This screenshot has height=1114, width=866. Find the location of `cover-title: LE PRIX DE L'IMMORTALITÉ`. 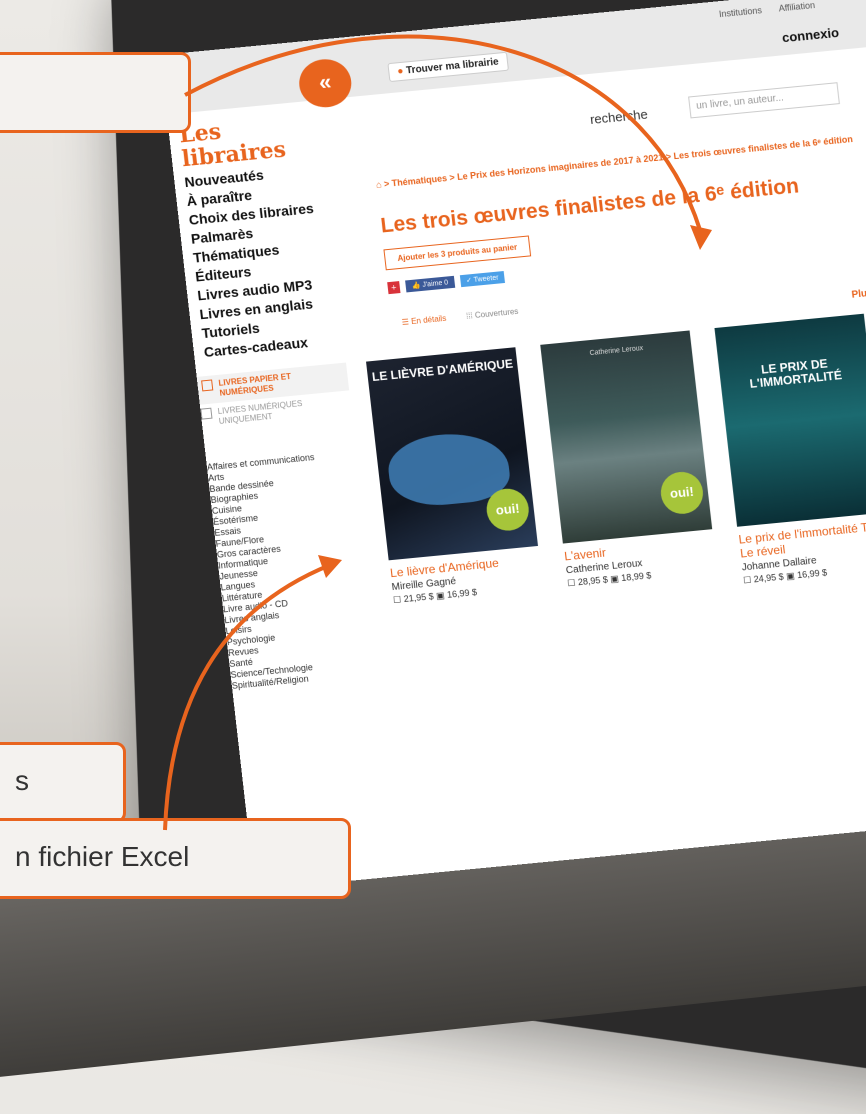

cover-title: LE PRIX DE L'IMMORTALITÉ is located at coordinates (792, 373).